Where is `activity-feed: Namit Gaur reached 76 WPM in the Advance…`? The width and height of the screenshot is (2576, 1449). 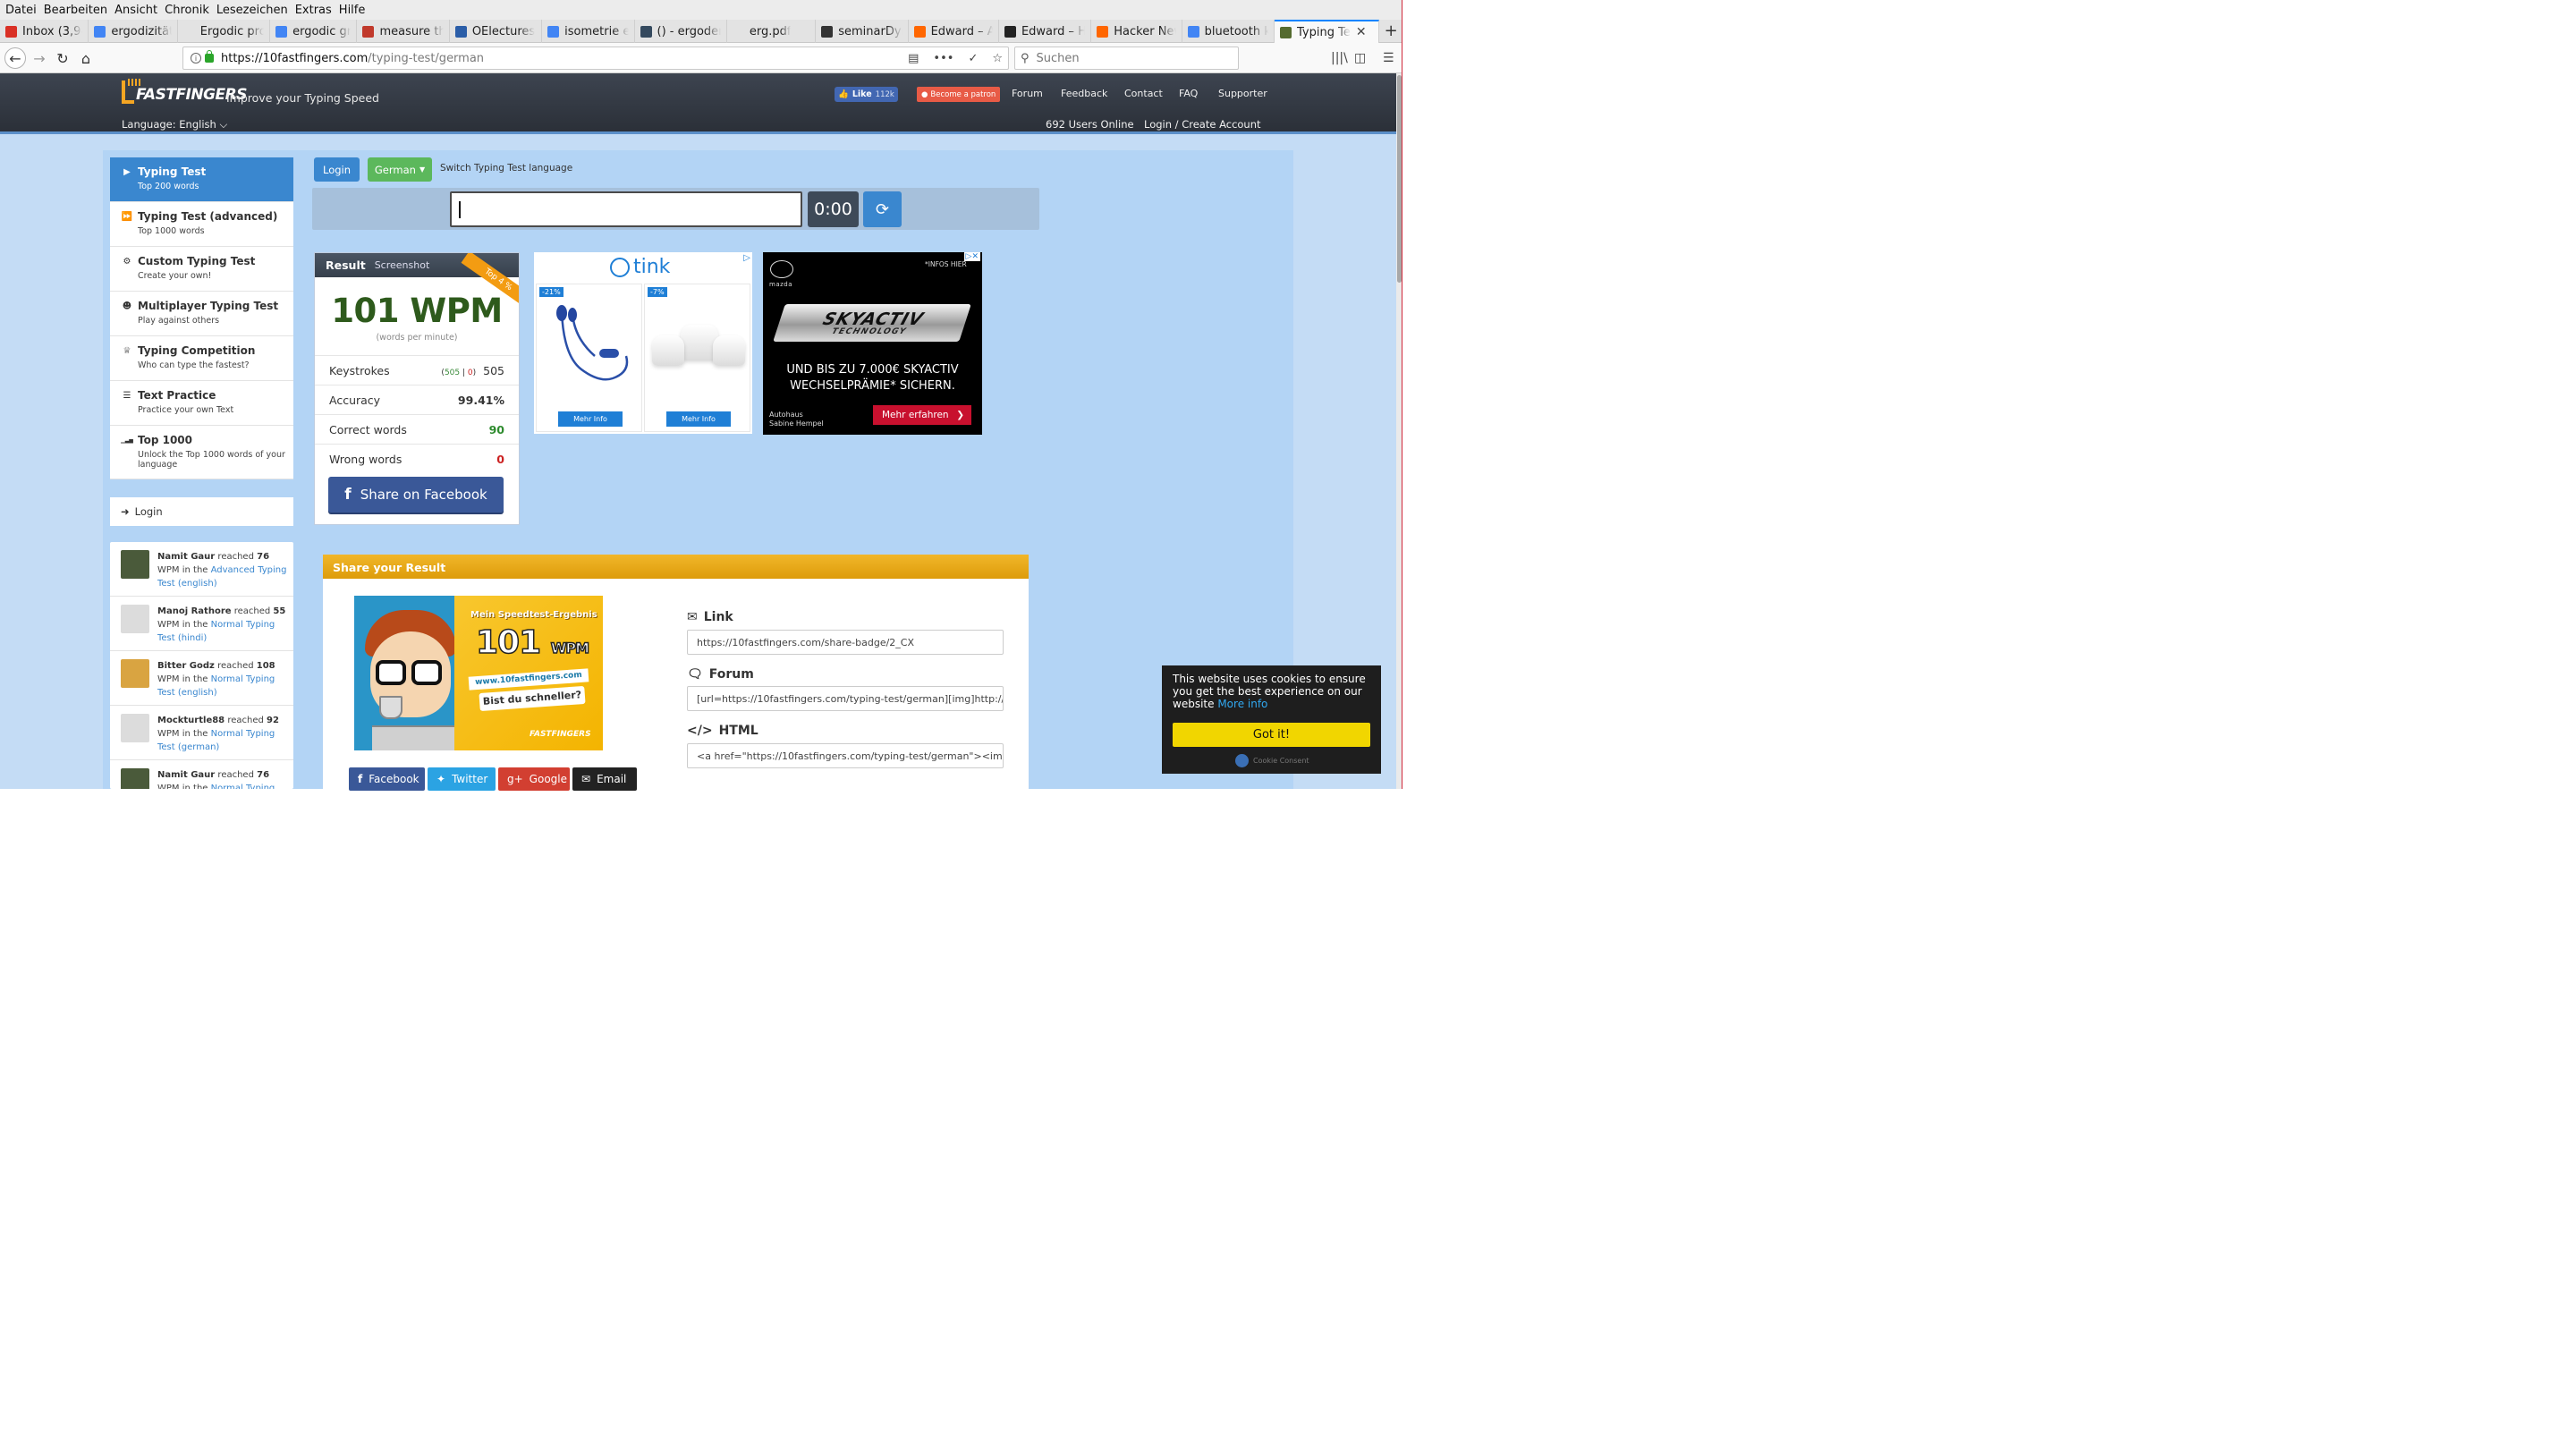
activity-feed: Namit Gaur reached 76 WPM in the Advance… is located at coordinates (201, 665).